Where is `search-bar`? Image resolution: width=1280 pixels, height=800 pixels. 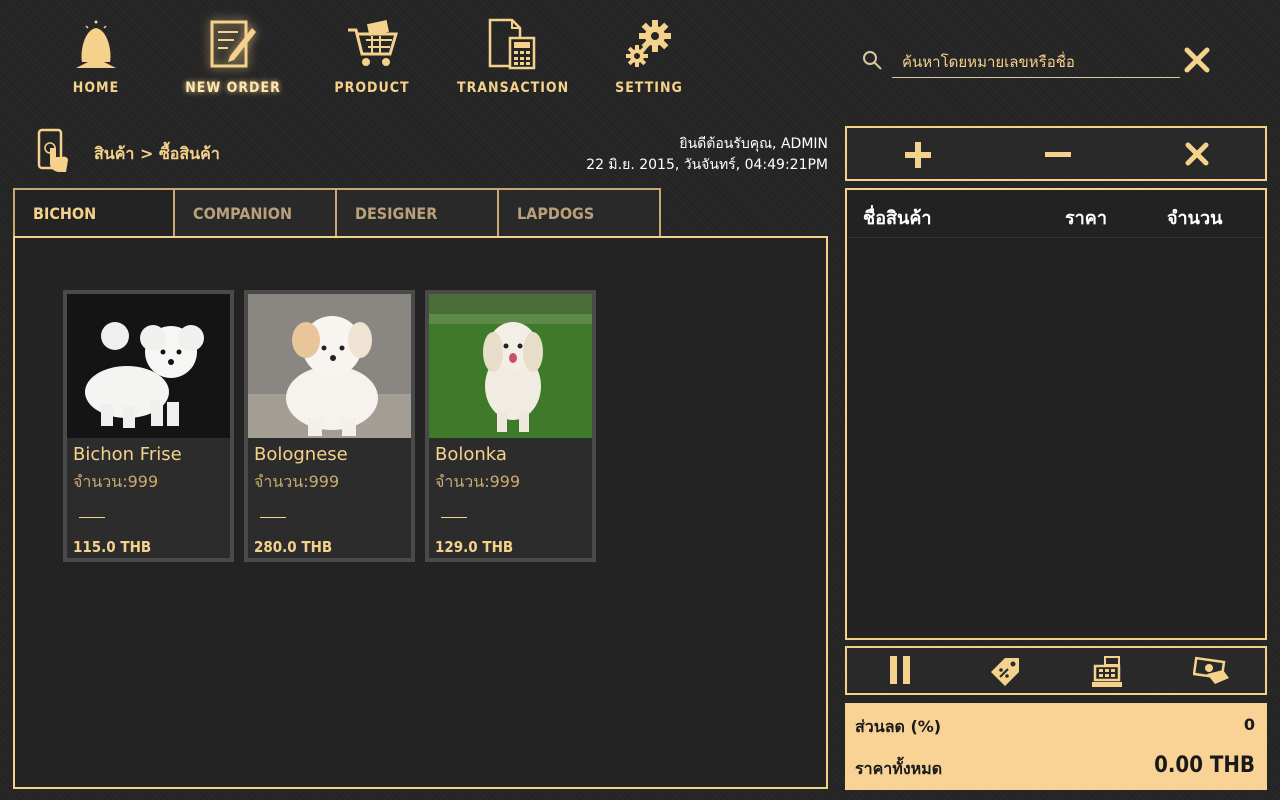 search-bar is located at coordinates (1042, 62).